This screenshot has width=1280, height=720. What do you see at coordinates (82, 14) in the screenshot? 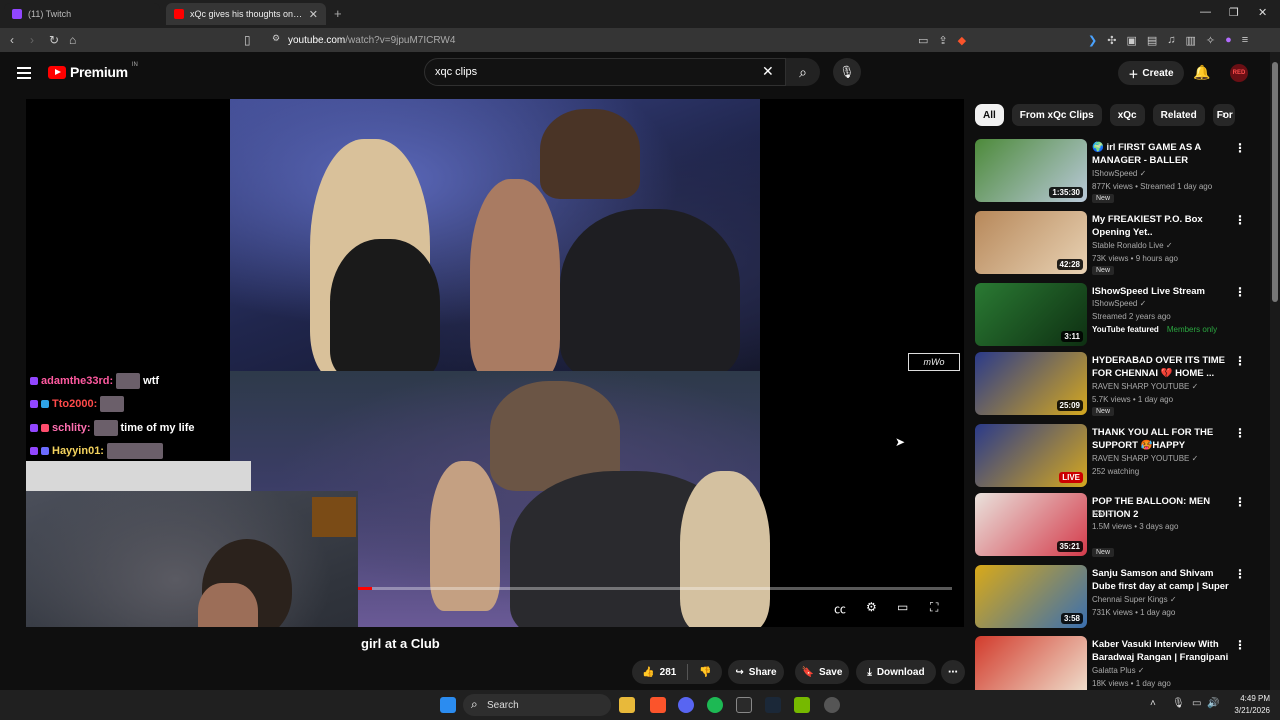
I see `tab-twitch: (11) Twitch` at bounding box center [82, 14].